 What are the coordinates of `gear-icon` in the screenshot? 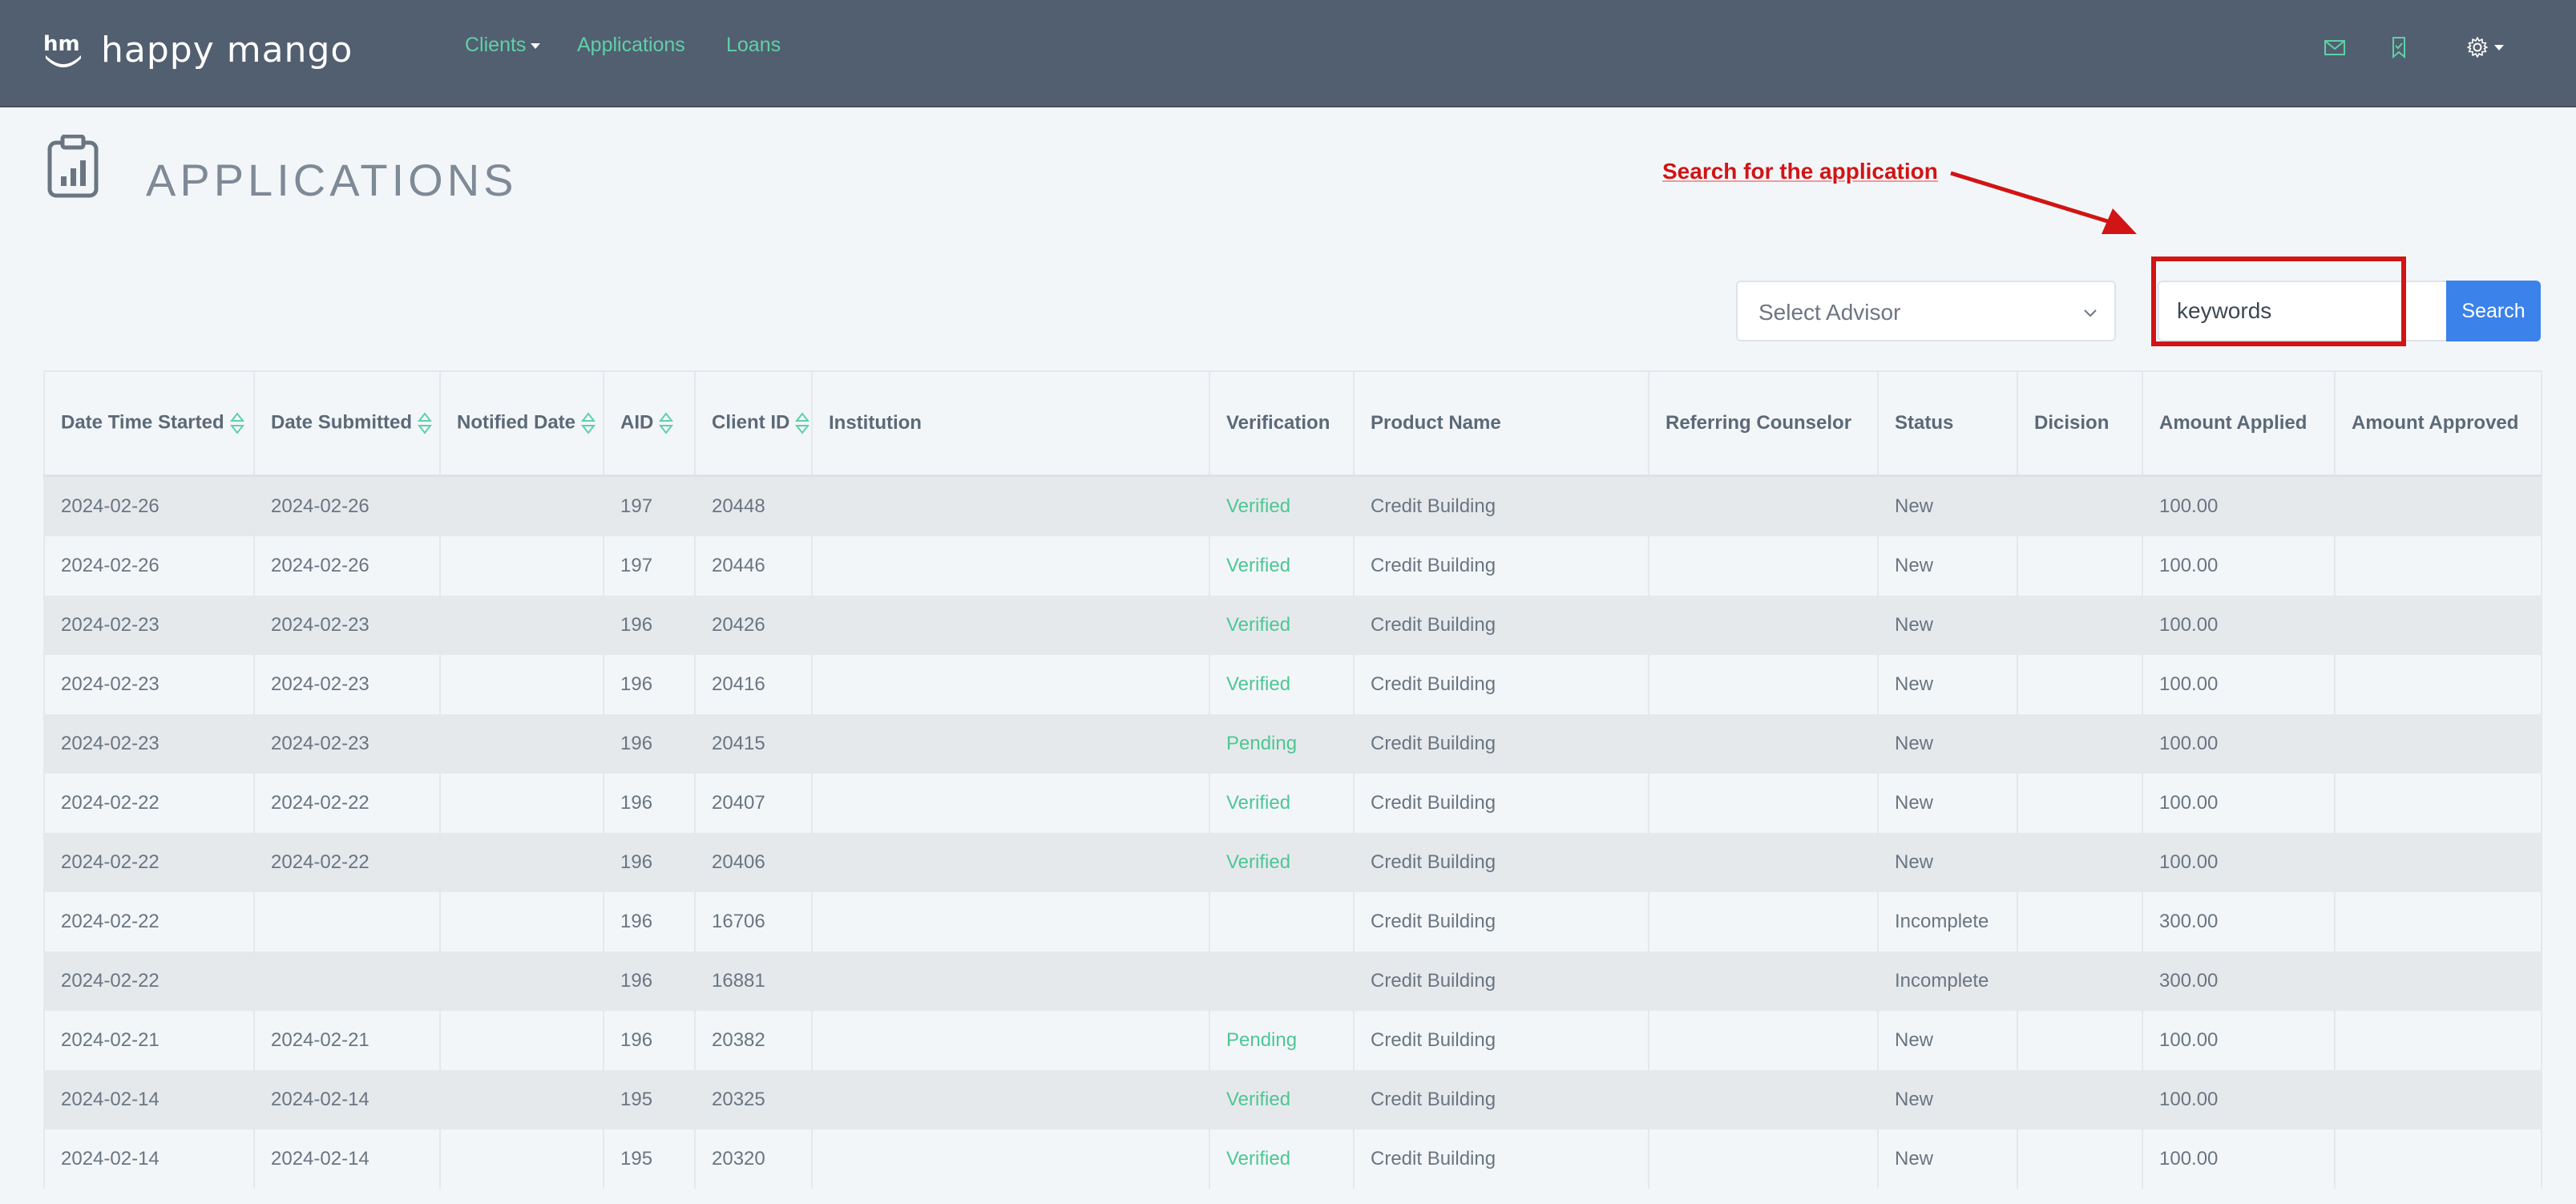 It's located at (2478, 47).